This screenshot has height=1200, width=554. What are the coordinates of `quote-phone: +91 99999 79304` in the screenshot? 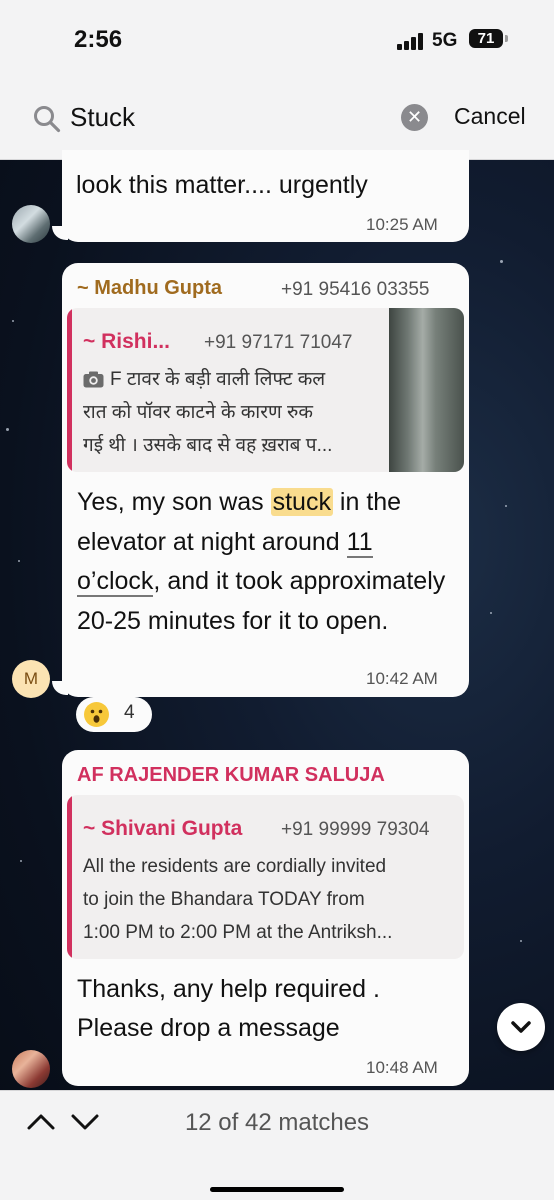 It's located at (355, 829).